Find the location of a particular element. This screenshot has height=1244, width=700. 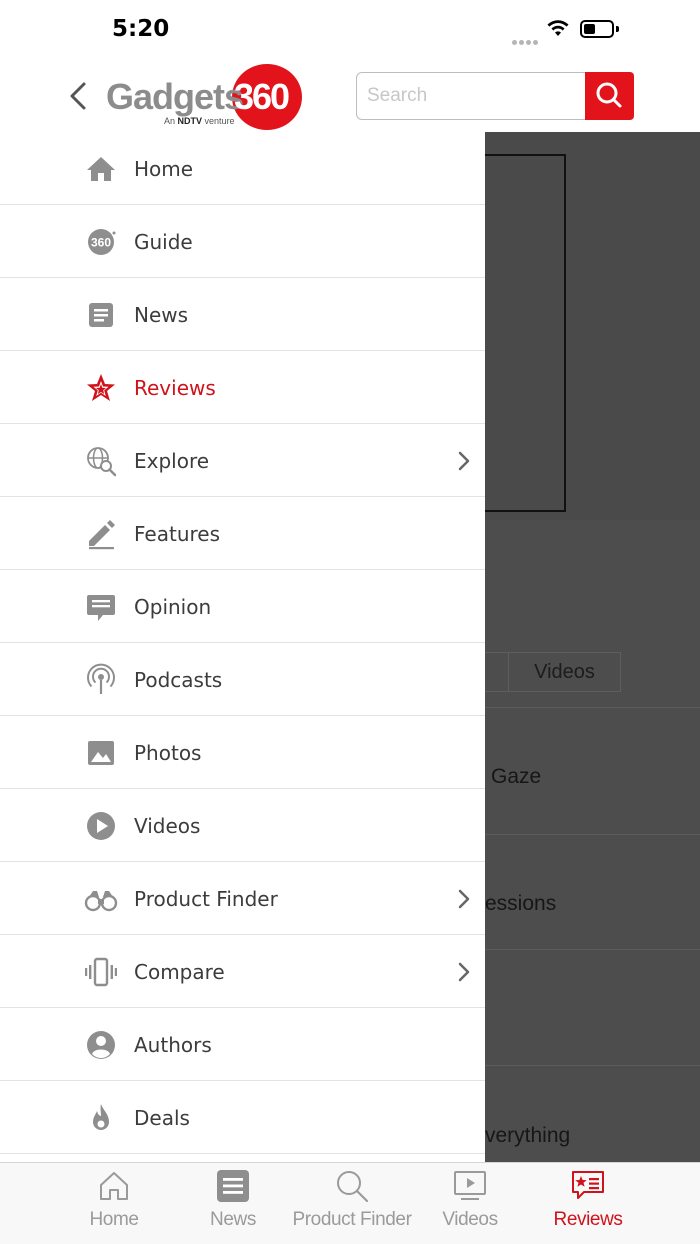

article-title-fragment: essions is located at coordinates (520, 904).